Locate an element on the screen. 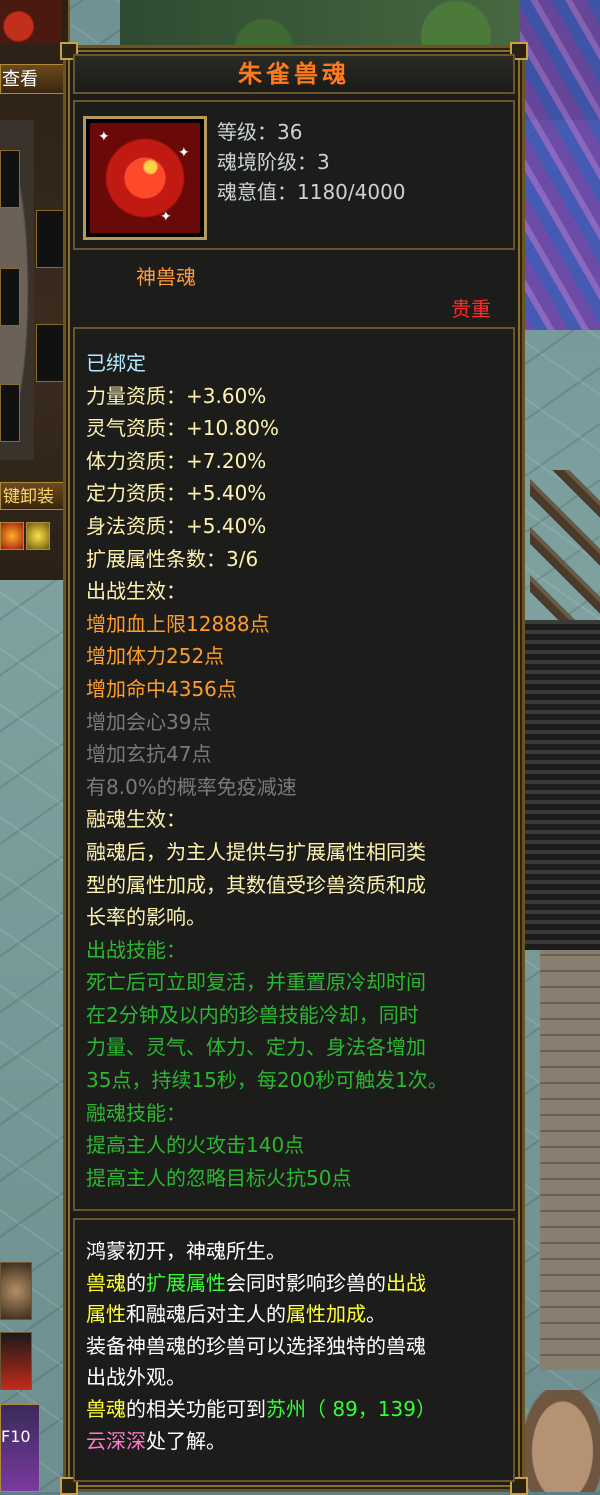  one-key-unequip-button: 键卸装 is located at coordinates (32, 496).